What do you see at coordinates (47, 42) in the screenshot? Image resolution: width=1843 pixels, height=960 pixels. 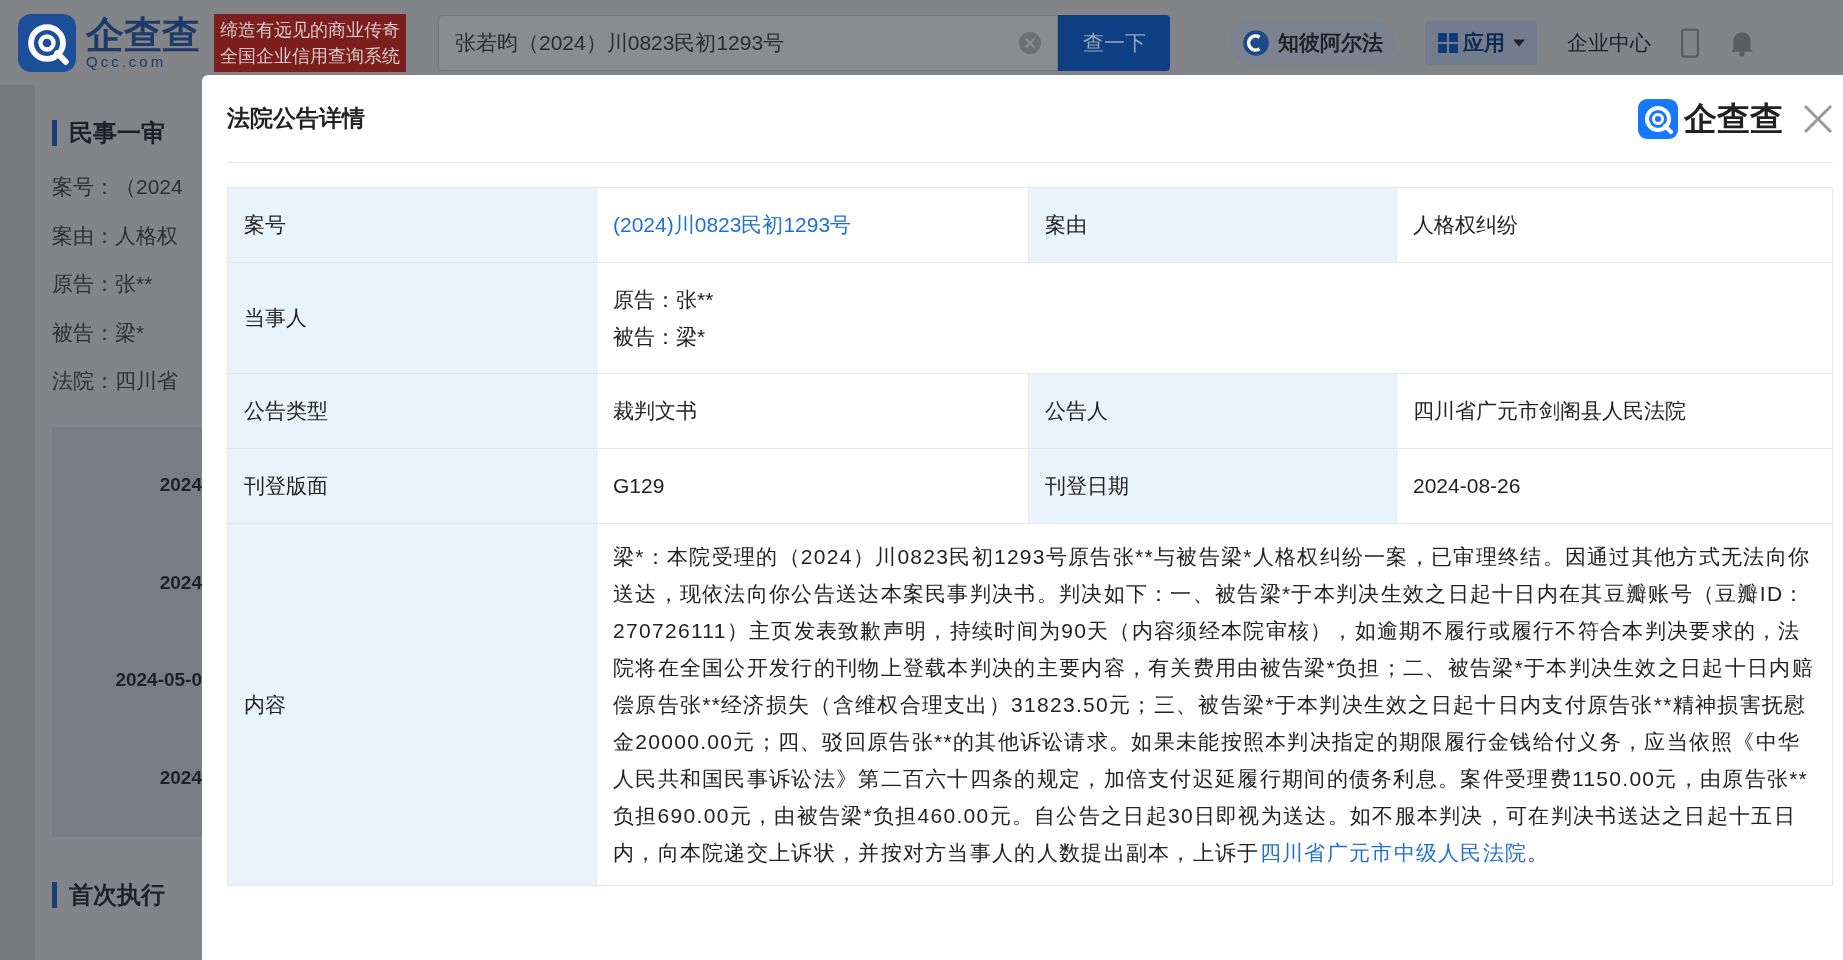 I see `logo-icon` at bounding box center [47, 42].